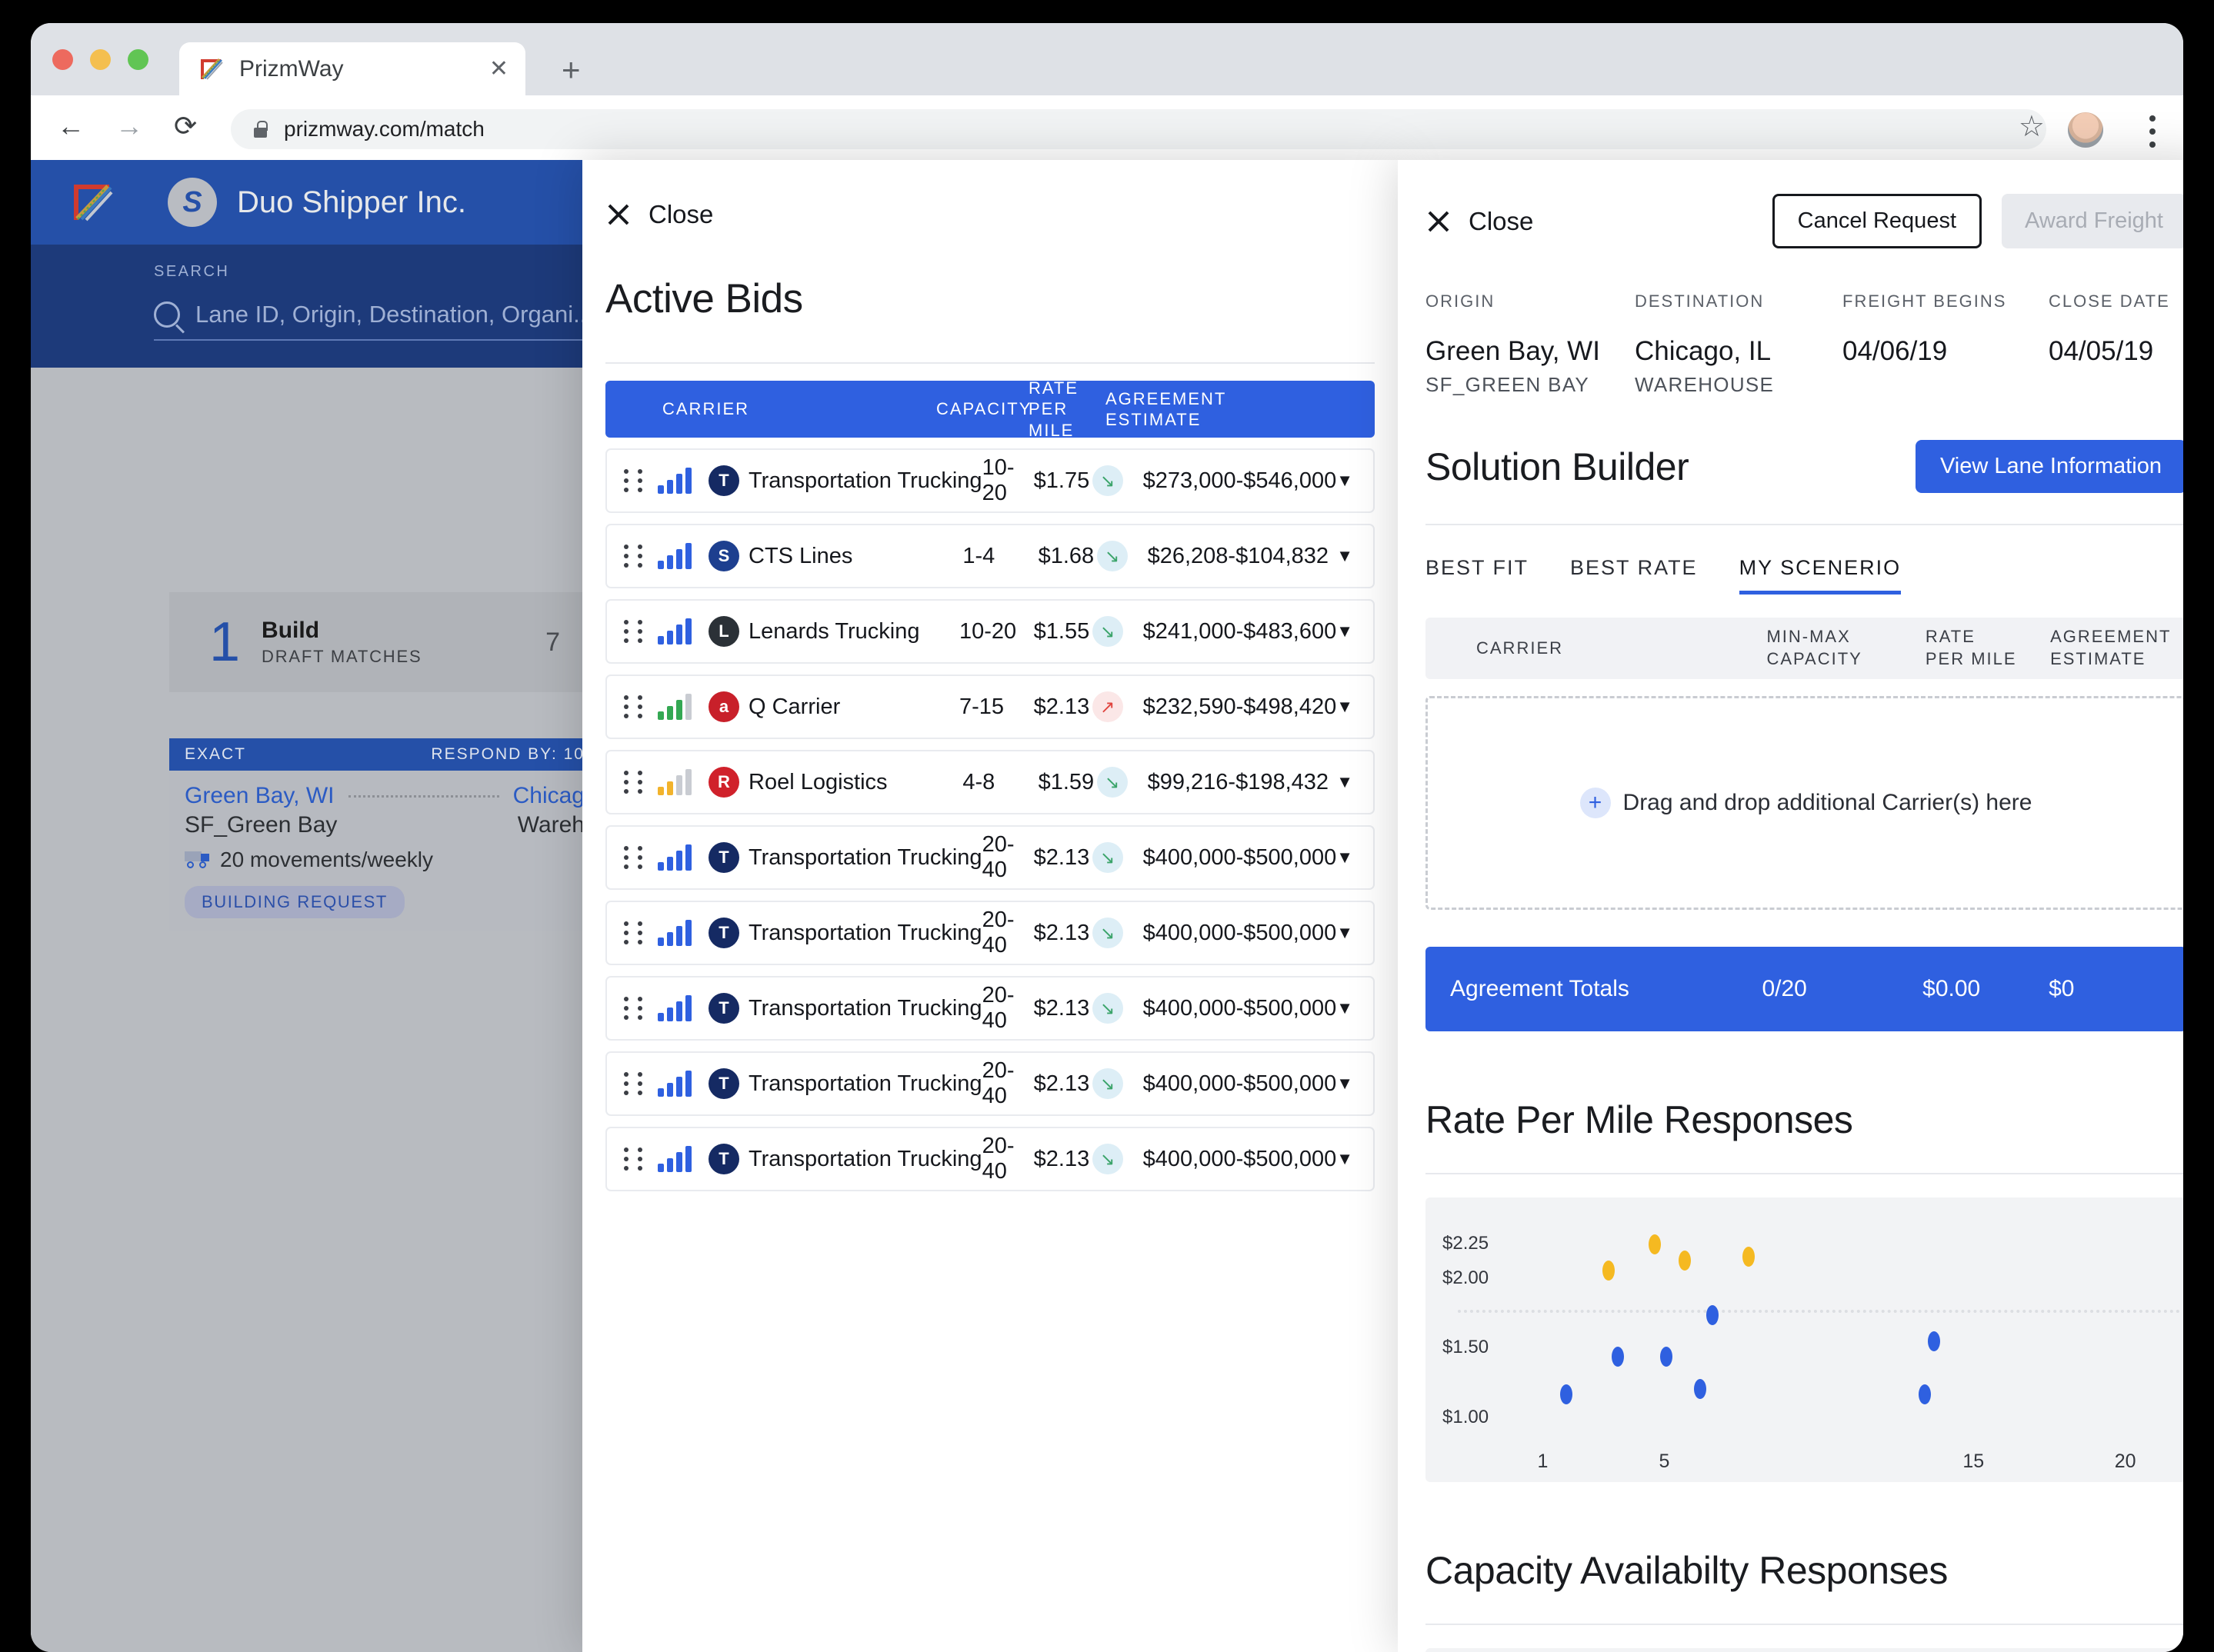  I want to click on meta-column: ORIGIN Green Bay, WI SF_GREEN BAY, so click(1530, 344).